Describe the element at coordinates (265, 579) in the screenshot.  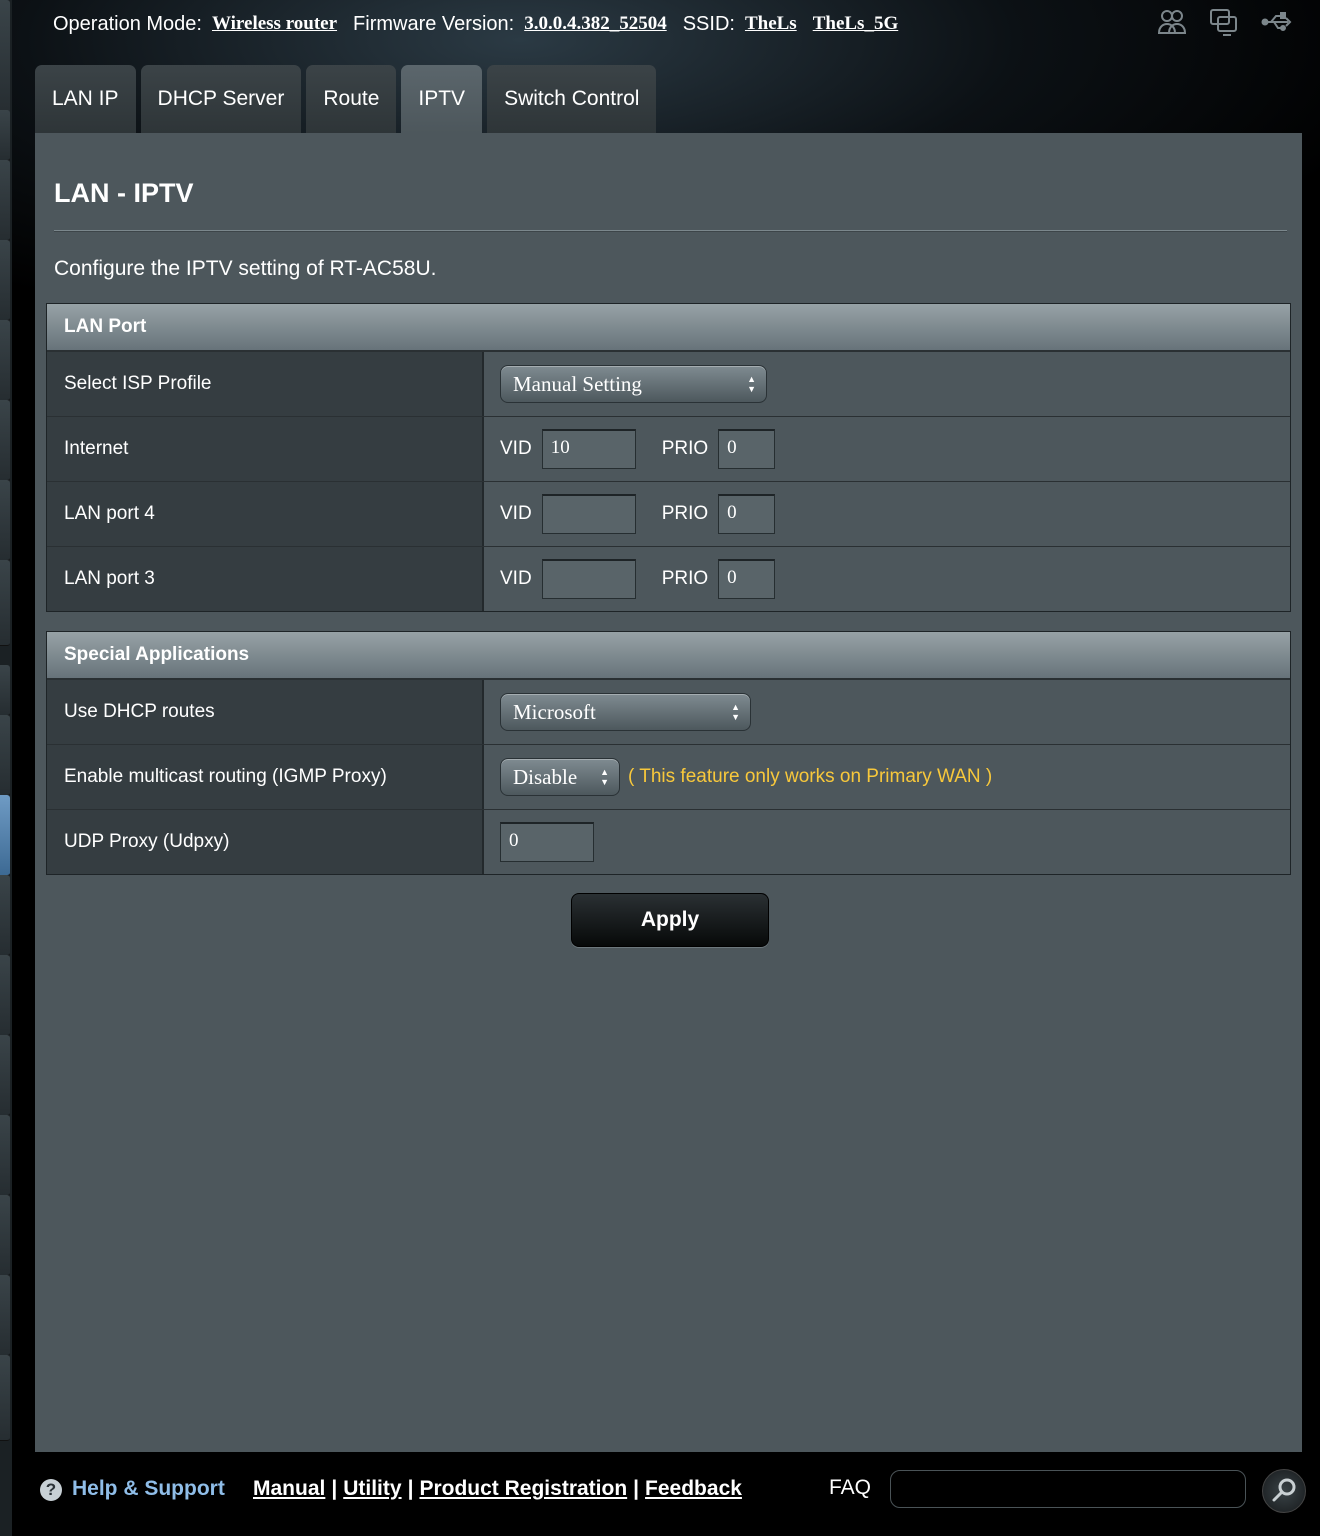
I see `row-label: LAN port 3` at that location.